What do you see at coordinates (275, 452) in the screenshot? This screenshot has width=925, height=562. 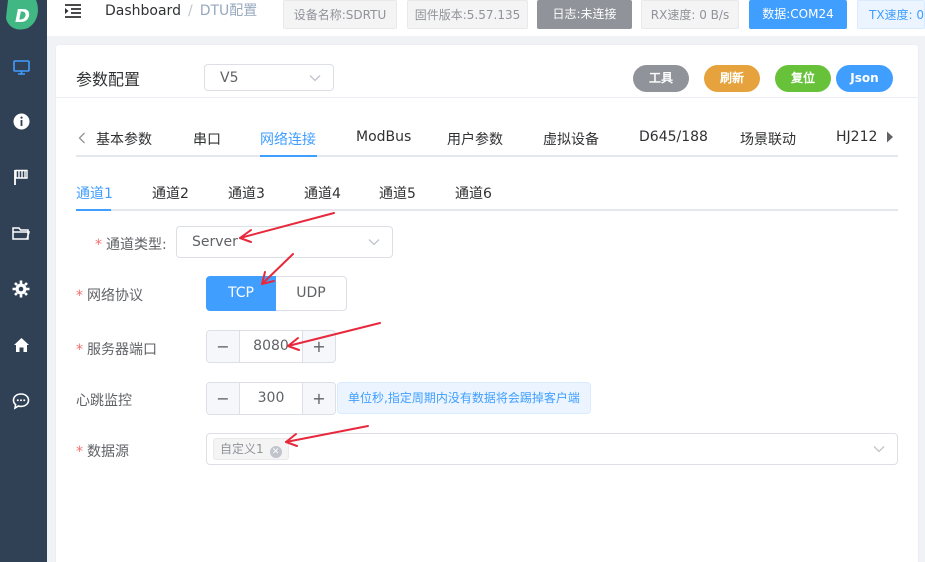 I see `tag-close-icon: ✕` at bounding box center [275, 452].